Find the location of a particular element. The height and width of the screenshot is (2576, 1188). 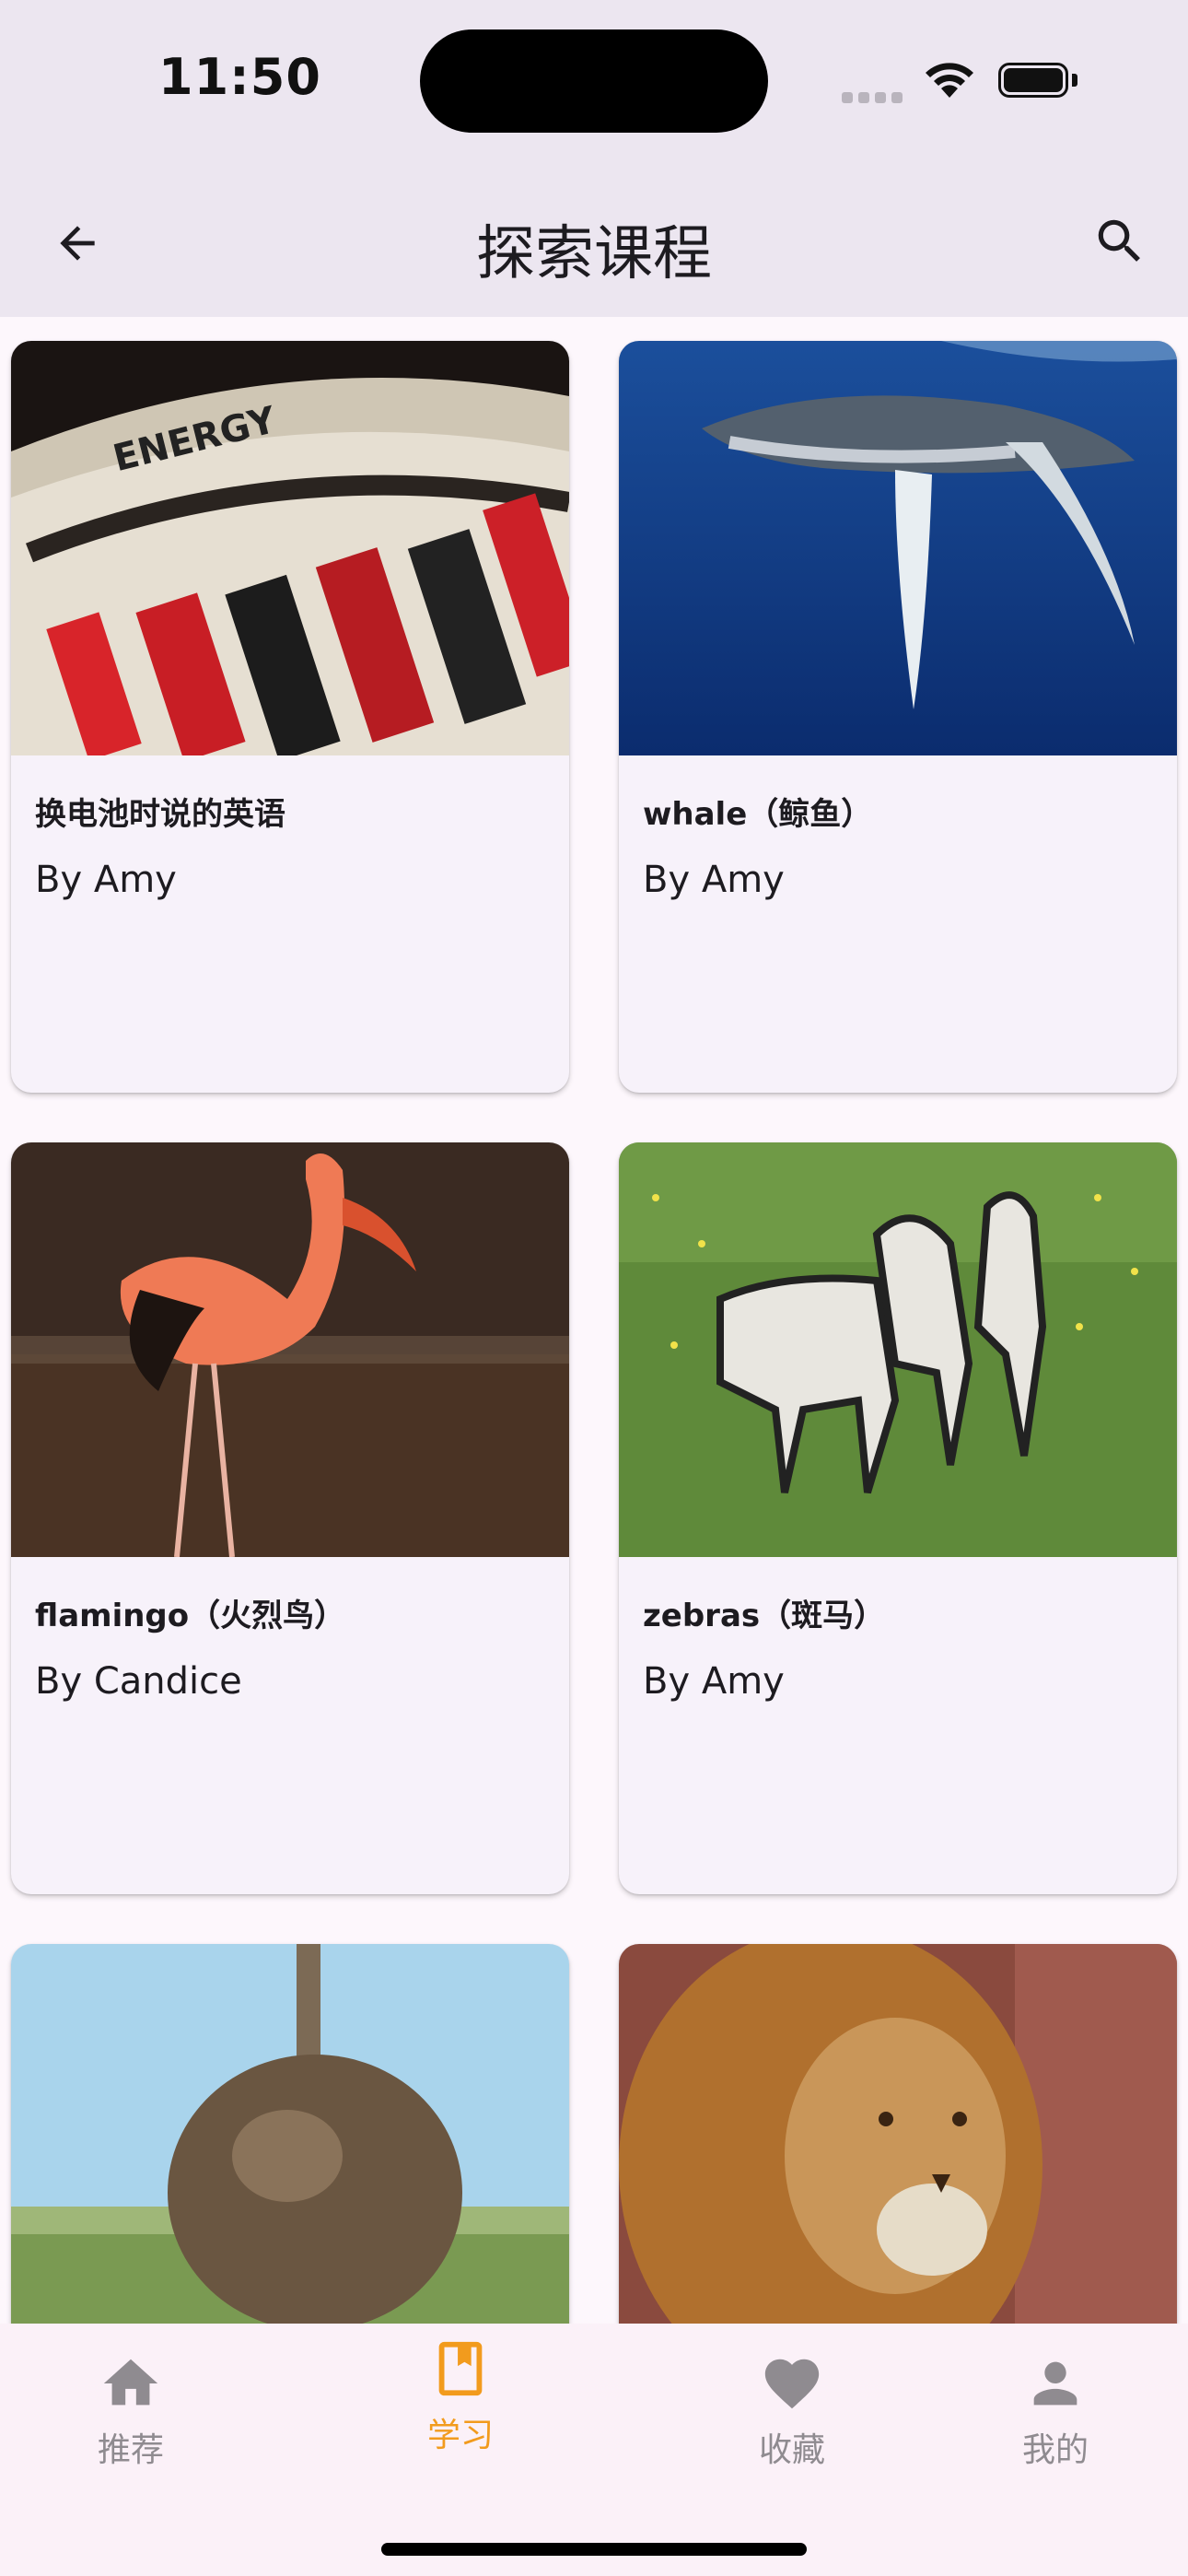

course-card: flamingo（火烈鸟） By Candice is located at coordinates (290, 1518).